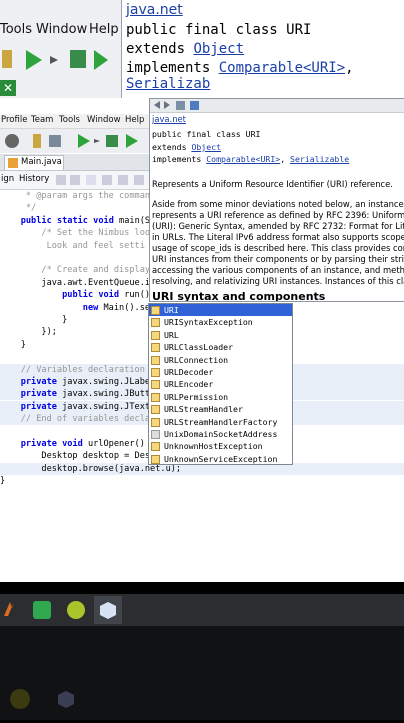 Image resolution: width=404 pixels, height=723 pixels. I want to click on completion-label: URLEncoder, so click(189, 384).